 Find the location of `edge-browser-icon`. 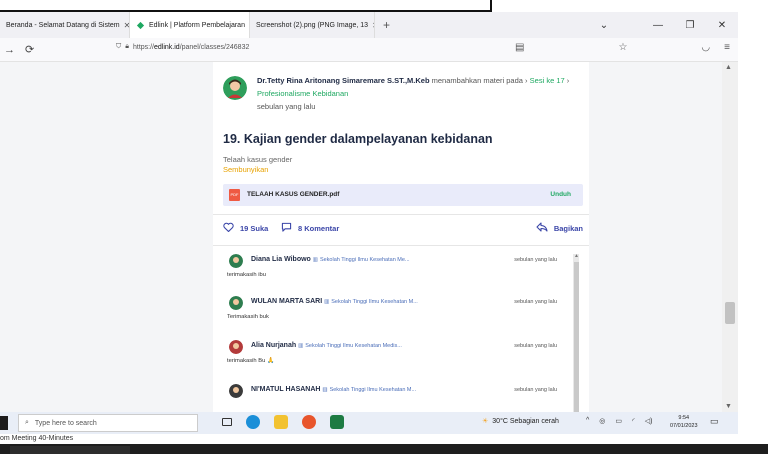

edge-browser-icon is located at coordinates (253, 422).